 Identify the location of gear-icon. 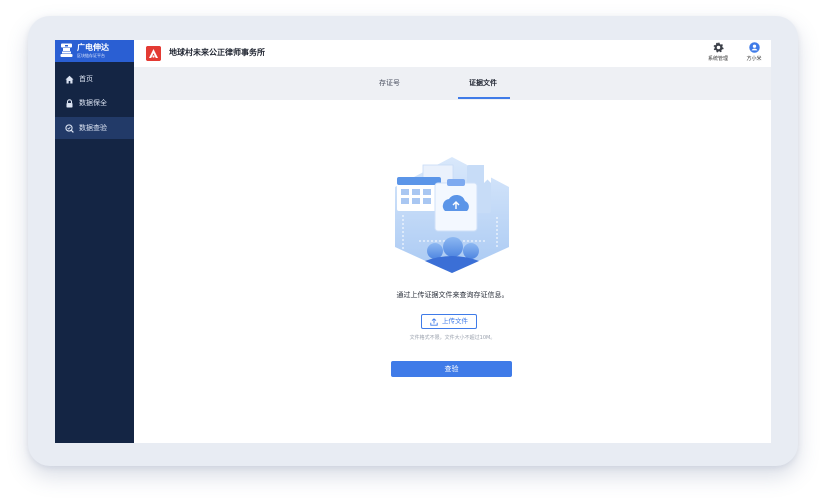
(718, 47).